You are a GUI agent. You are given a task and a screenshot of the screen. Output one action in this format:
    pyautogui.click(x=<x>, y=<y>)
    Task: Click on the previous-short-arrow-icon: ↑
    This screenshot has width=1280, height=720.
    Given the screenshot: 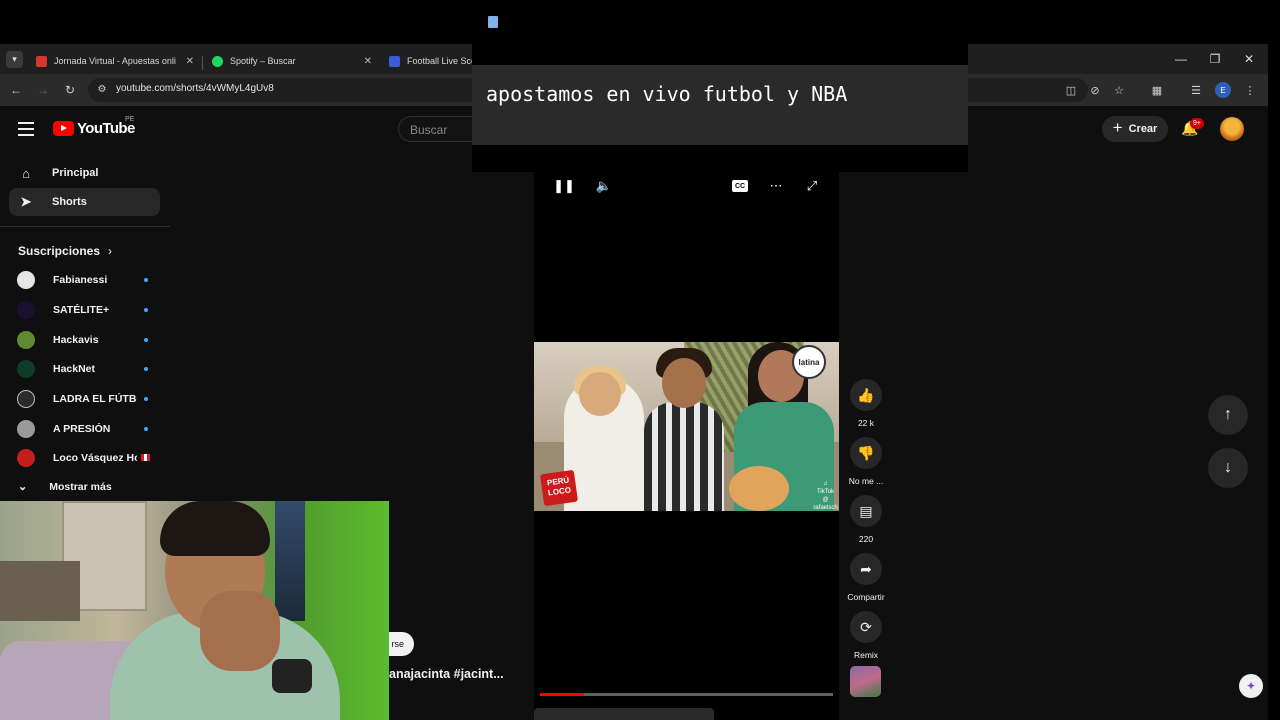 What is the action you would take?
    pyautogui.click(x=1228, y=415)
    